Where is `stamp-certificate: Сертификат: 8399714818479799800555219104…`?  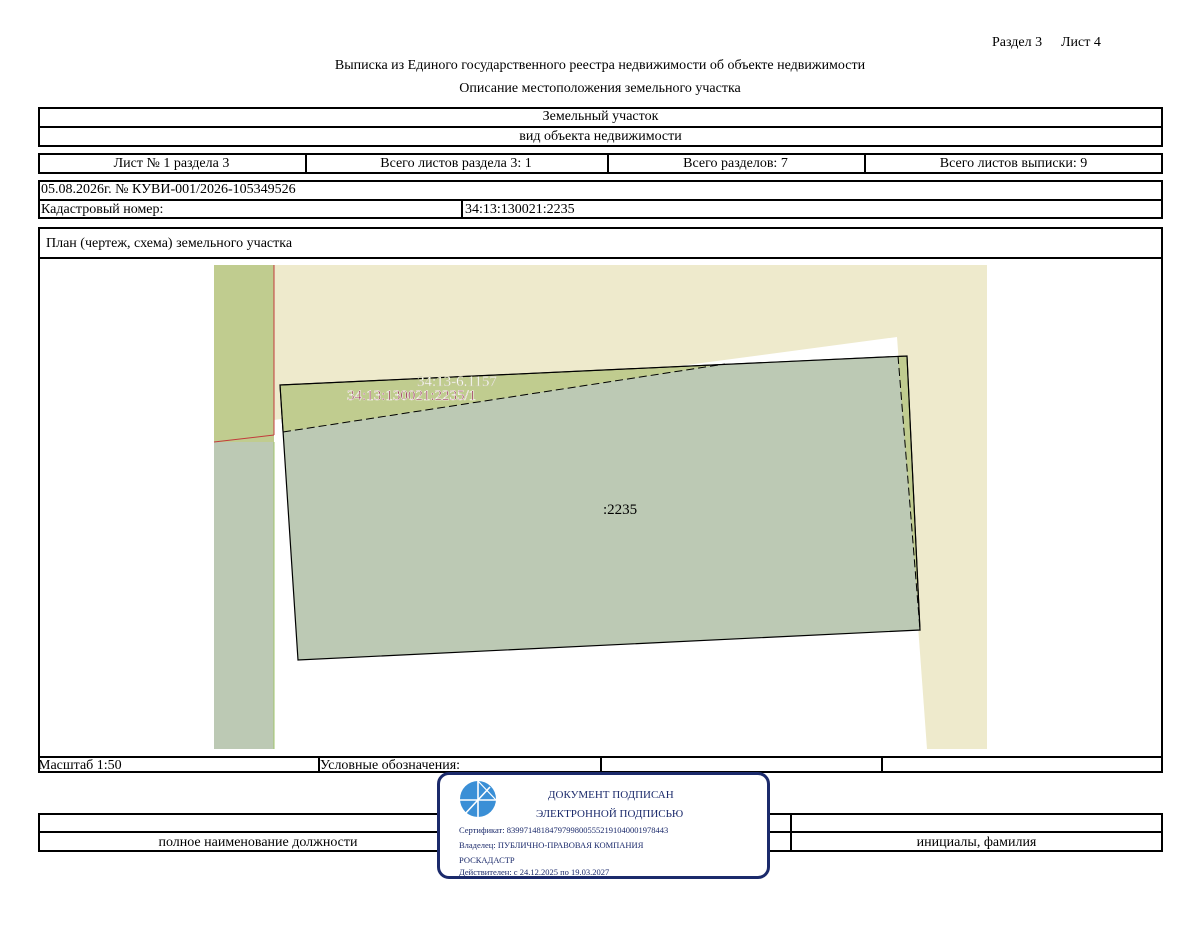
stamp-certificate: Сертификат: 8399714818479799800555219104… is located at coordinates (564, 830).